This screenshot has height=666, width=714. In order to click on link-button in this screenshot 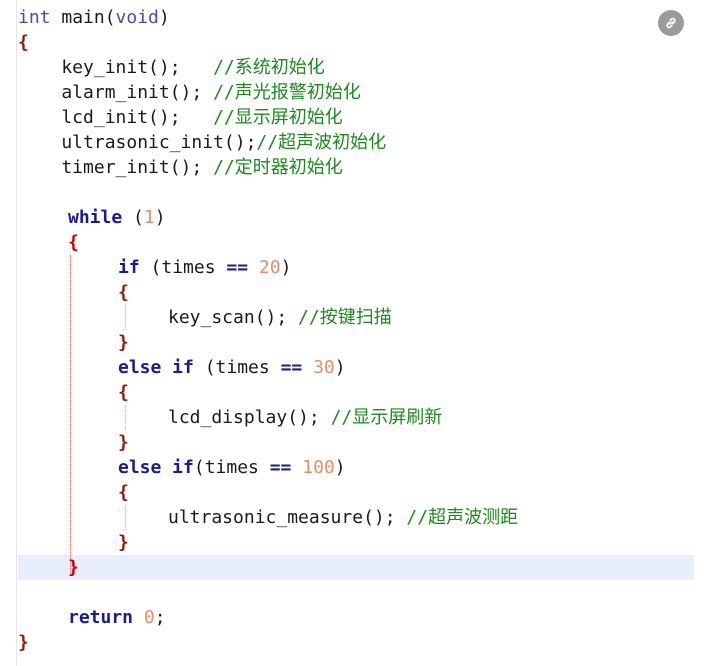, I will do `click(671, 23)`.